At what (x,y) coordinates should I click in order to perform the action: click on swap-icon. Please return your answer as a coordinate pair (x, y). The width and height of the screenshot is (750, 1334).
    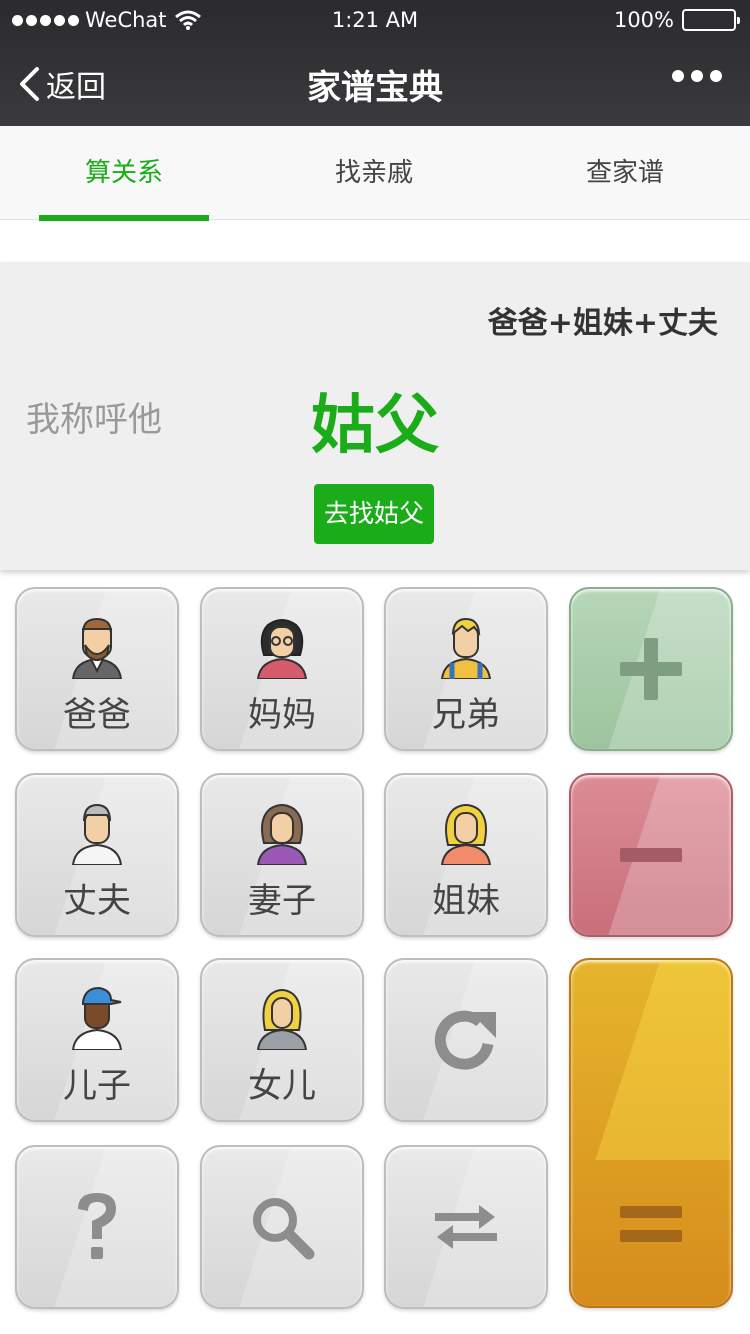
    Looking at the image, I should click on (466, 1227).